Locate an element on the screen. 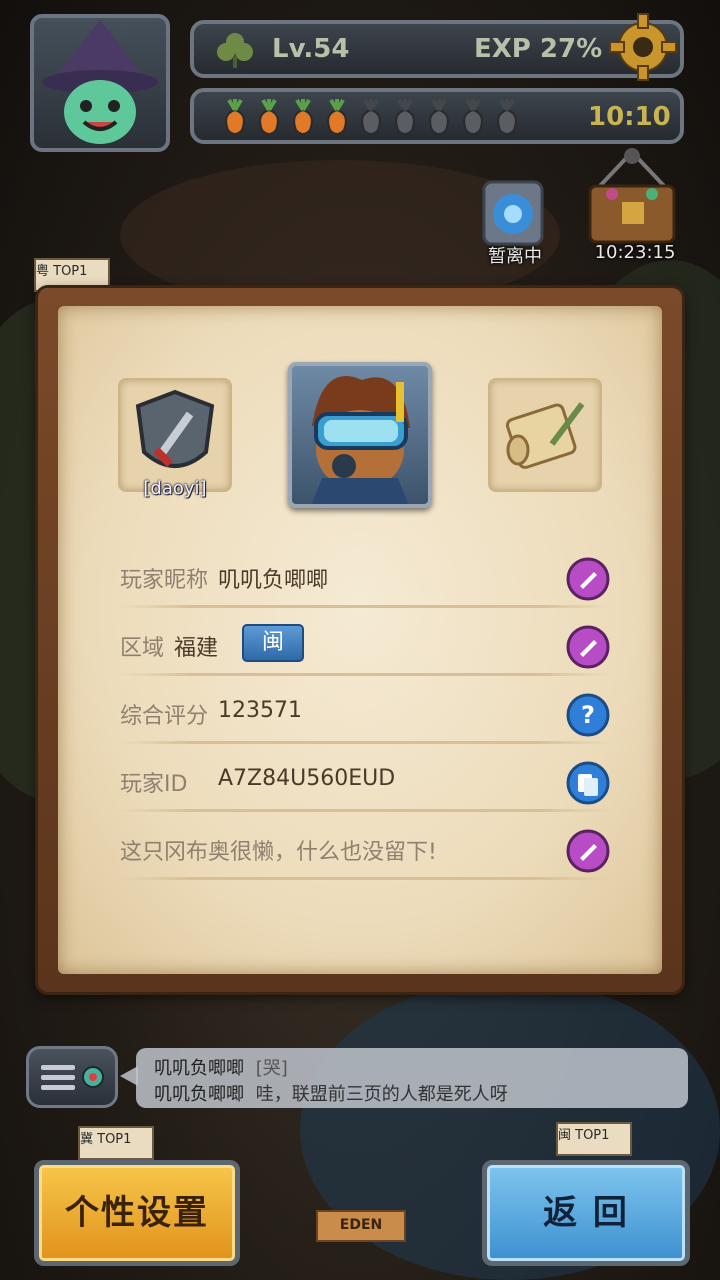 The height and width of the screenshot is (1280, 720). map-tag-hebei: 冀 TOP1 is located at coordinates (116, 1143).